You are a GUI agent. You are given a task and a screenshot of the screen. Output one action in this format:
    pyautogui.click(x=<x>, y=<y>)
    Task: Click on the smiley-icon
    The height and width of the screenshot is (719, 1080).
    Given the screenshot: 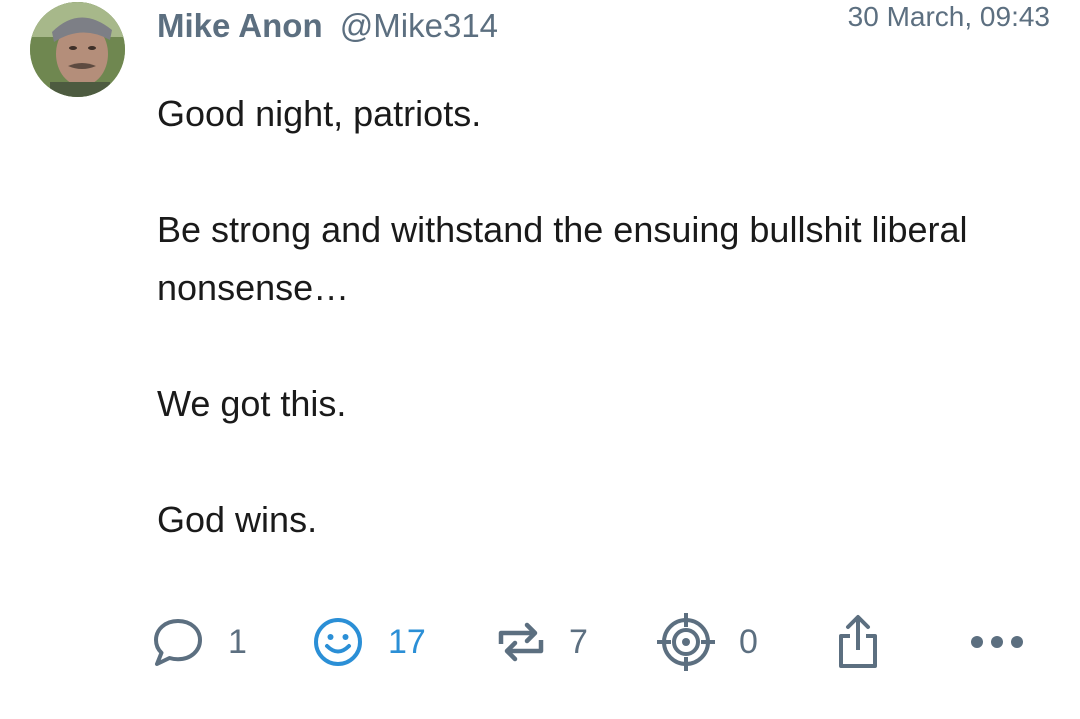 What is the action you would take?
    pyautogui.click(x=338, y=642)
    